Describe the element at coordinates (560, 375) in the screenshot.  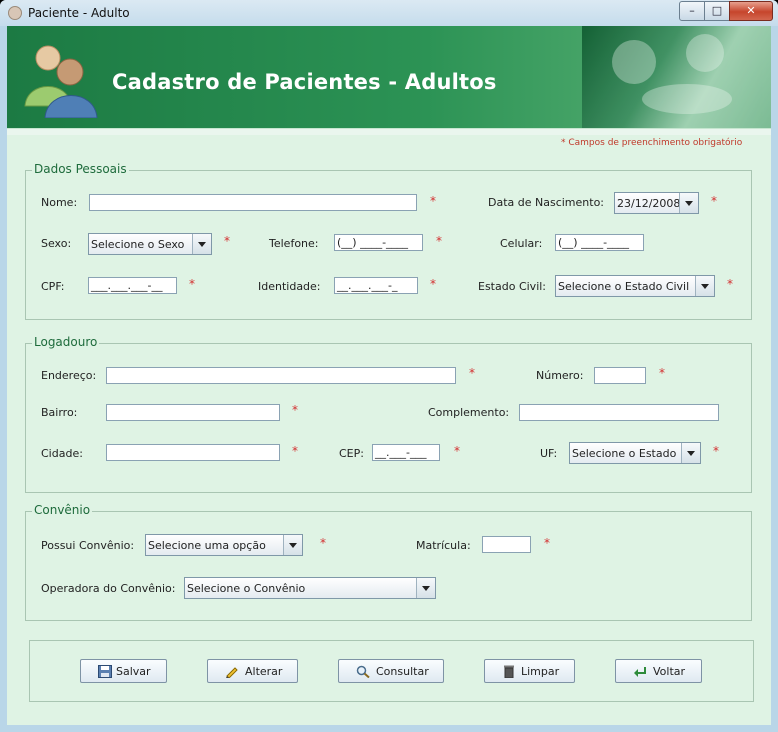
I see `numero-label: Número:` at that location.